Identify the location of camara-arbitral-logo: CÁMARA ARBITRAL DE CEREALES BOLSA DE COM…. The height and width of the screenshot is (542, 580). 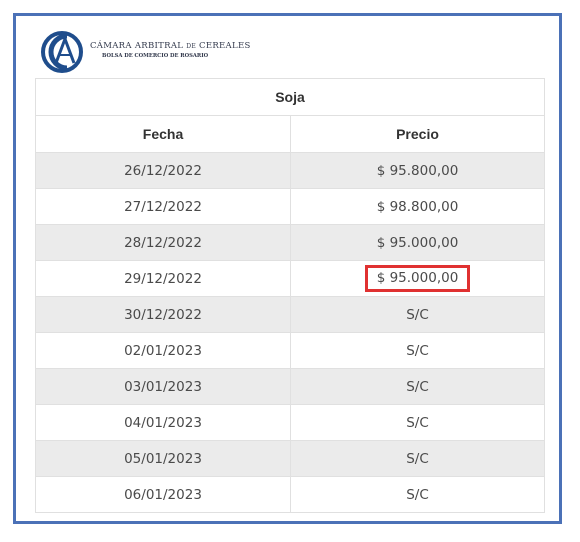
(145, 52).